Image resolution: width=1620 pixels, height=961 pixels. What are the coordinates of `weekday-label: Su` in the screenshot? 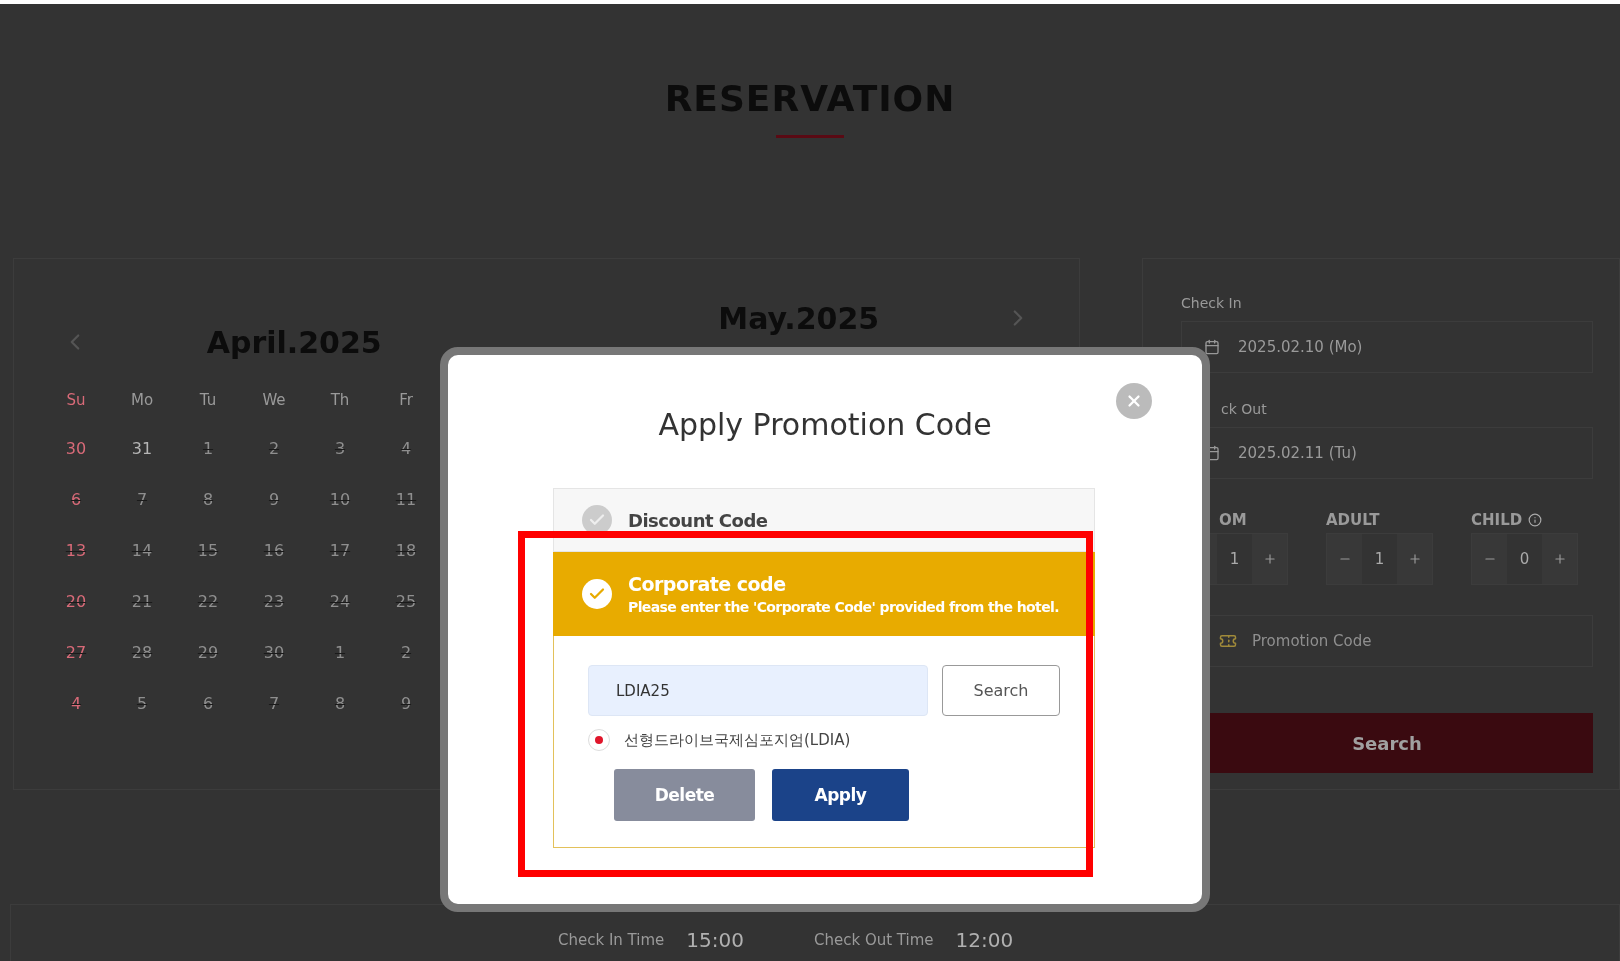 It's located at (76, 400).